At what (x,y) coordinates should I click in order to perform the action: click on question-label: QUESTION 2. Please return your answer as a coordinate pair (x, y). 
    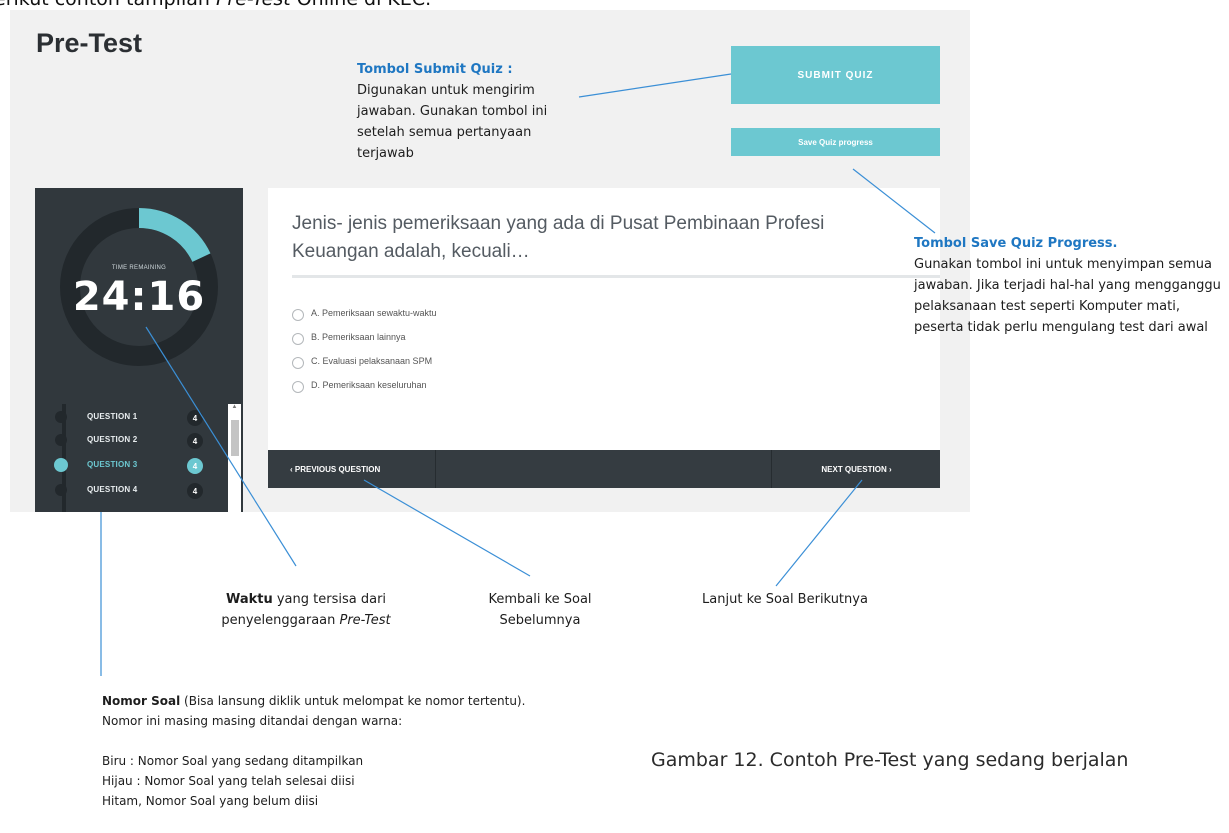
    Looking at the image, I should click on (112, 439).